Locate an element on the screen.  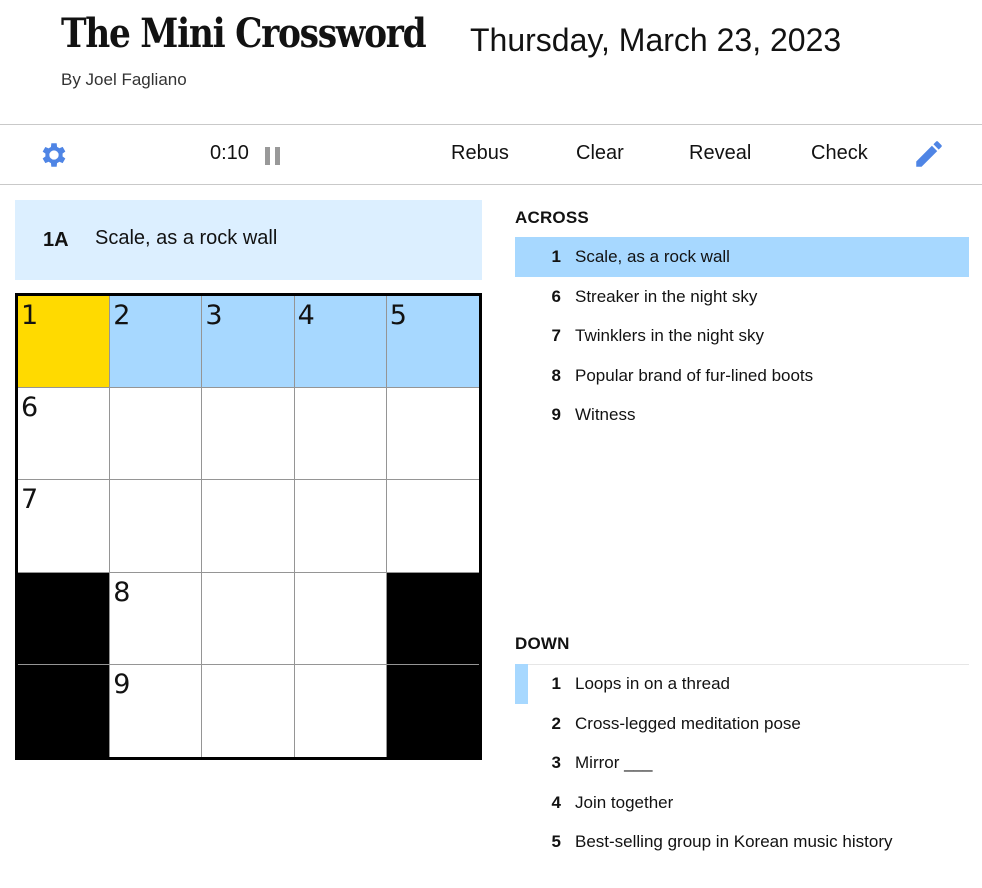
clue-number: 3 is located at coordinates (556, 762).